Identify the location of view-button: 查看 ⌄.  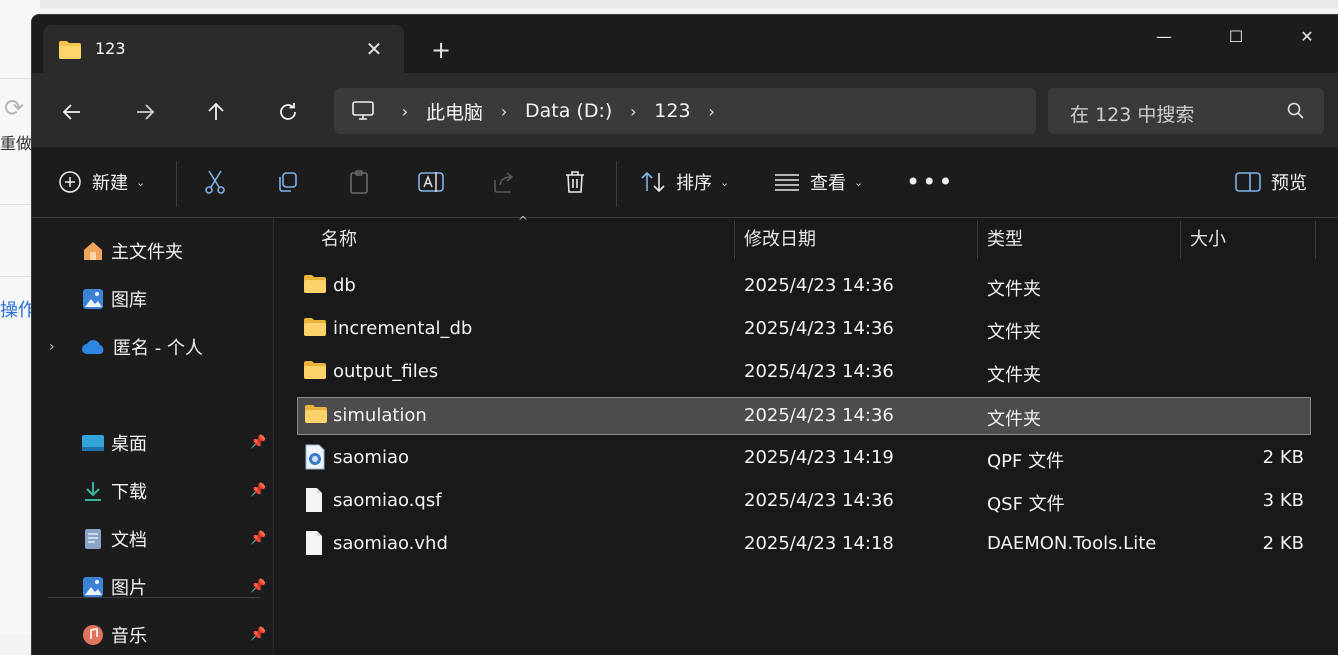
(818, 182).